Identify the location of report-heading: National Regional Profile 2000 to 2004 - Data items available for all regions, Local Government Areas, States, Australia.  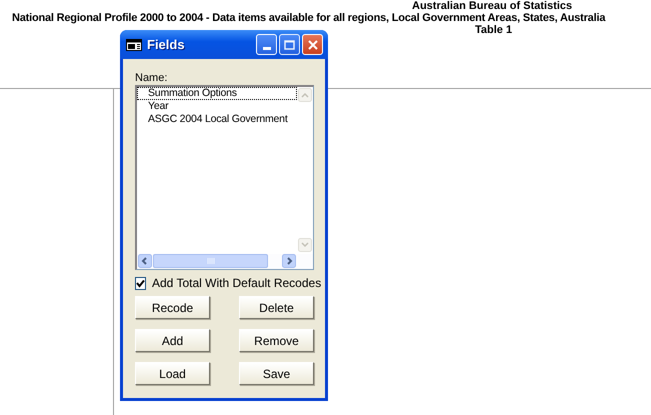
(309, 18).